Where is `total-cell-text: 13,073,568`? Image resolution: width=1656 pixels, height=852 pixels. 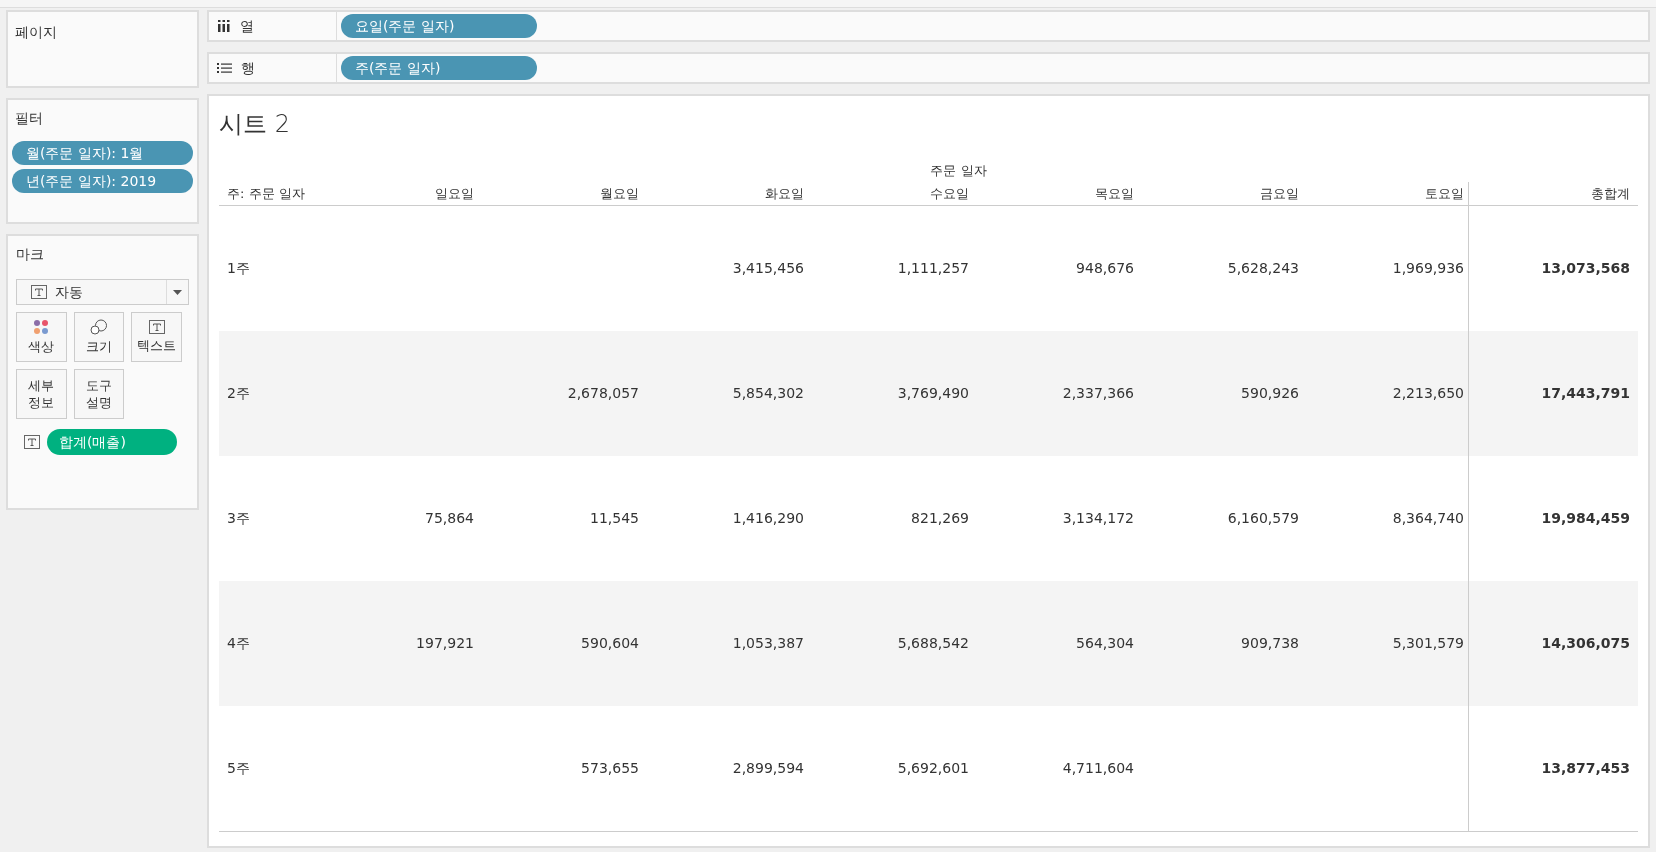
total-cell-text: 13,073,568 is located at coordinates (1585, 268).